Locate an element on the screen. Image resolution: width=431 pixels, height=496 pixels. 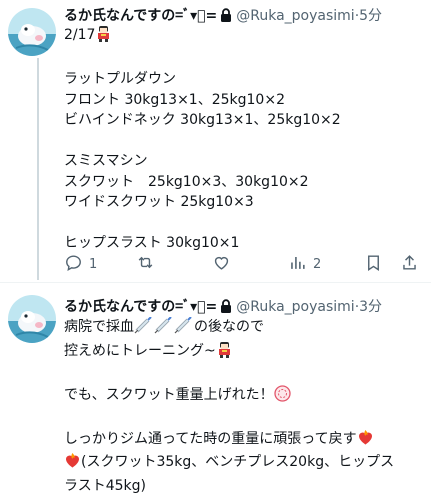
share-button is located at coordinates (409, 264).